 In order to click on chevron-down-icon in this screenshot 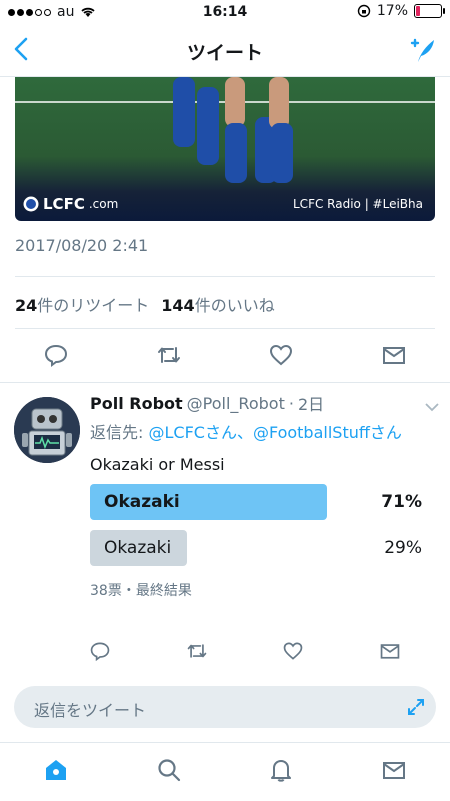, I will do `click(432, 406)`.